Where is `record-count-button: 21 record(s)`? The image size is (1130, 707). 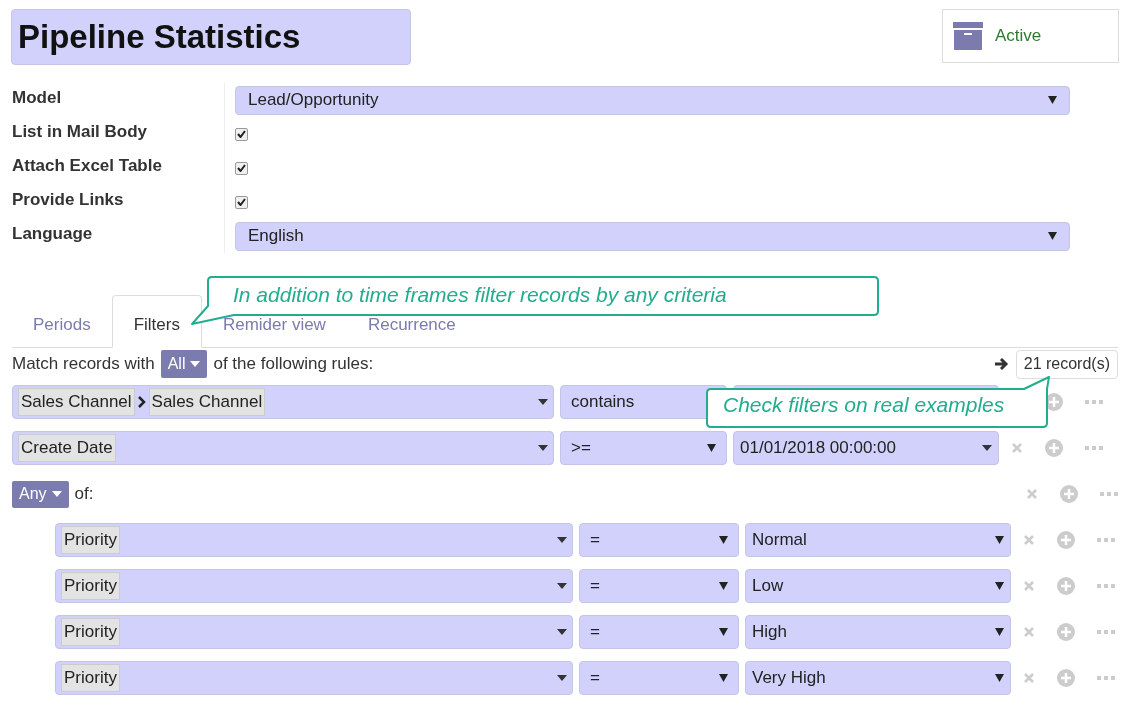 record-count-button: 21 record(s) is located at coordinates (1066, 364).